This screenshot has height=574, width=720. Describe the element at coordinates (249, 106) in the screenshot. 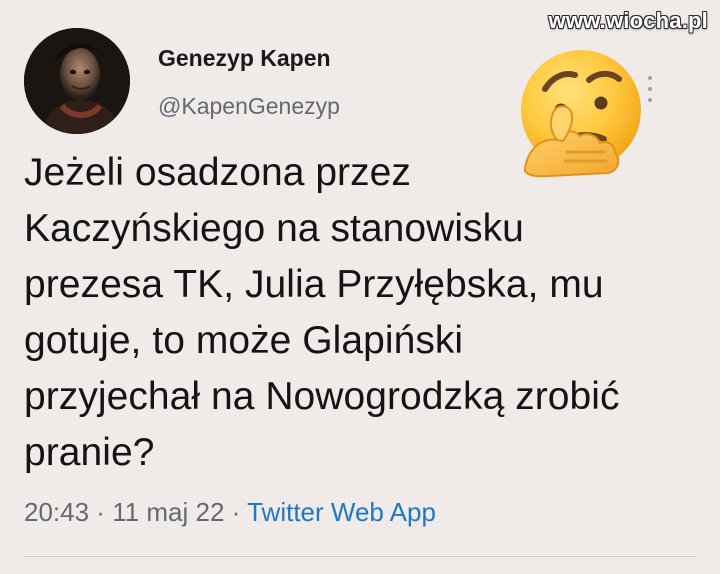

I see `user-handle: @KapenGenezyp` at that location.